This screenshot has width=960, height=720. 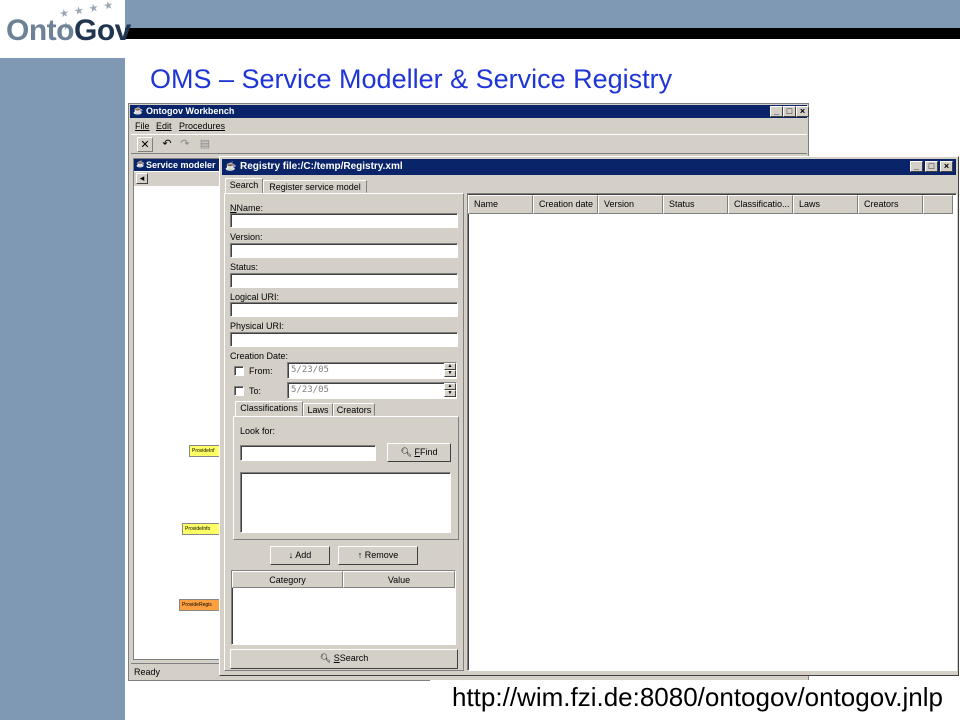 What do you see at coordinates (255, 391) in the screenshot?
I see `to-label: To:` at bounding box center [255, 391].